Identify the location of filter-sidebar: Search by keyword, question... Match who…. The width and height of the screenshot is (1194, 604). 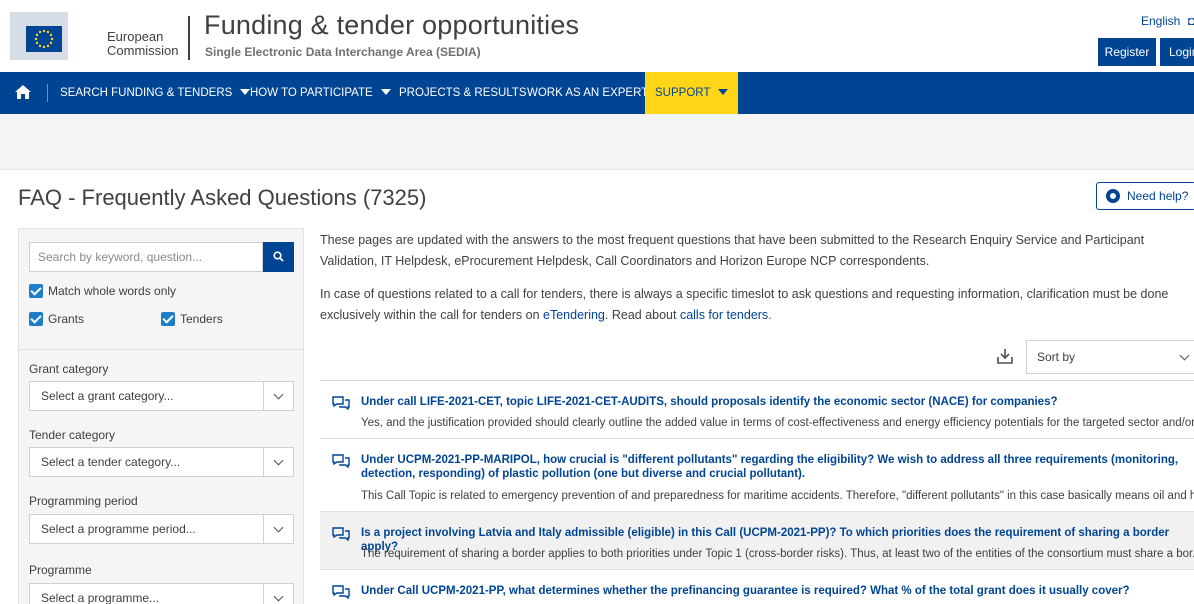
(161, 416).